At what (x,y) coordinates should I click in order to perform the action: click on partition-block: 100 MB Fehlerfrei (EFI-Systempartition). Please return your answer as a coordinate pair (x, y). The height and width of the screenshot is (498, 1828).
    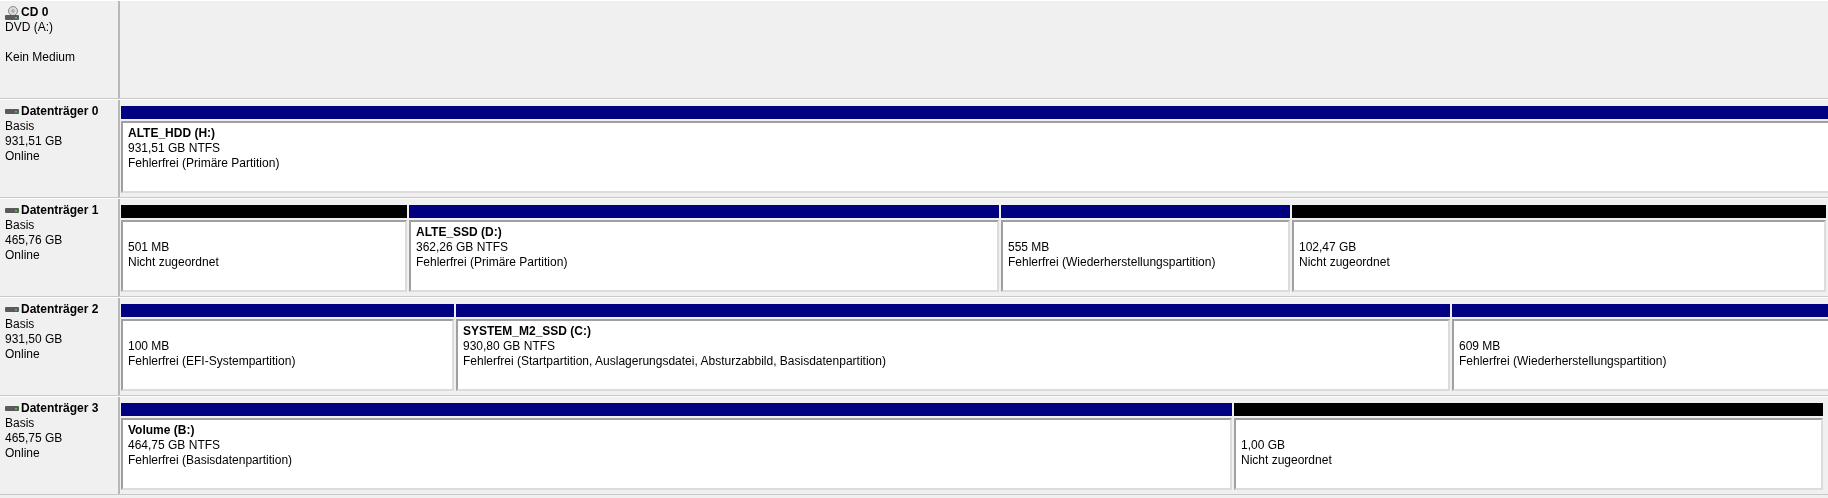
    Looking at the image, I should click on (287, 355).